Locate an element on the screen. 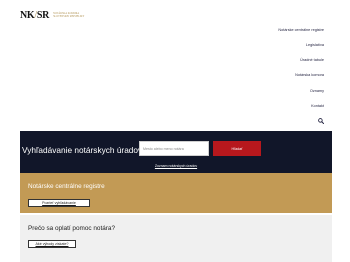 This screenshot has width=350, height=262. registers-card-title: Notárske centrálne registre is located at coordinates (66, 186).